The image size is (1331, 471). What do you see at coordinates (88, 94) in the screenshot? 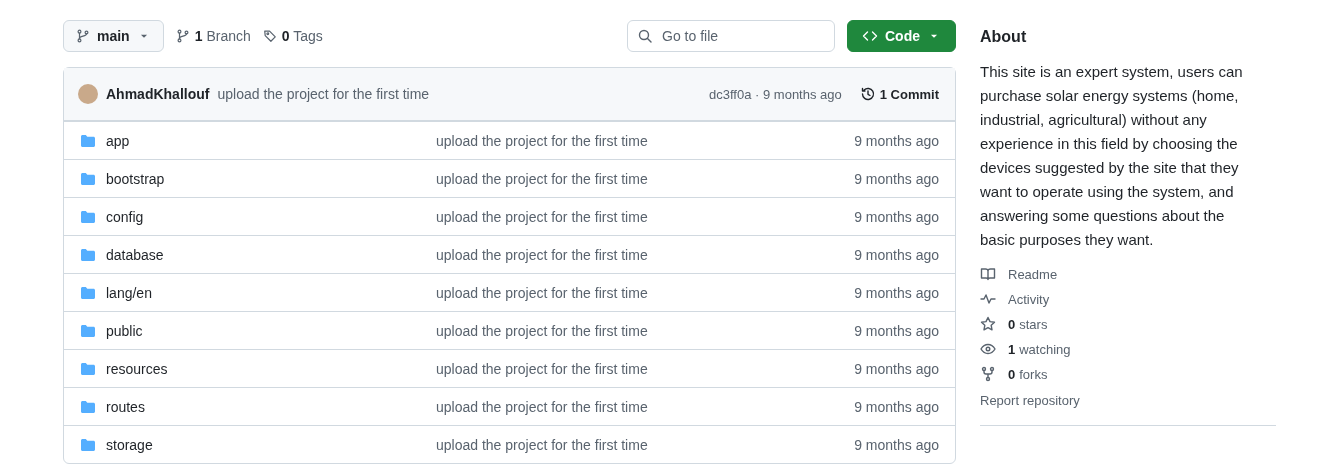
I see `avatar` at bounding box center [88, 94].